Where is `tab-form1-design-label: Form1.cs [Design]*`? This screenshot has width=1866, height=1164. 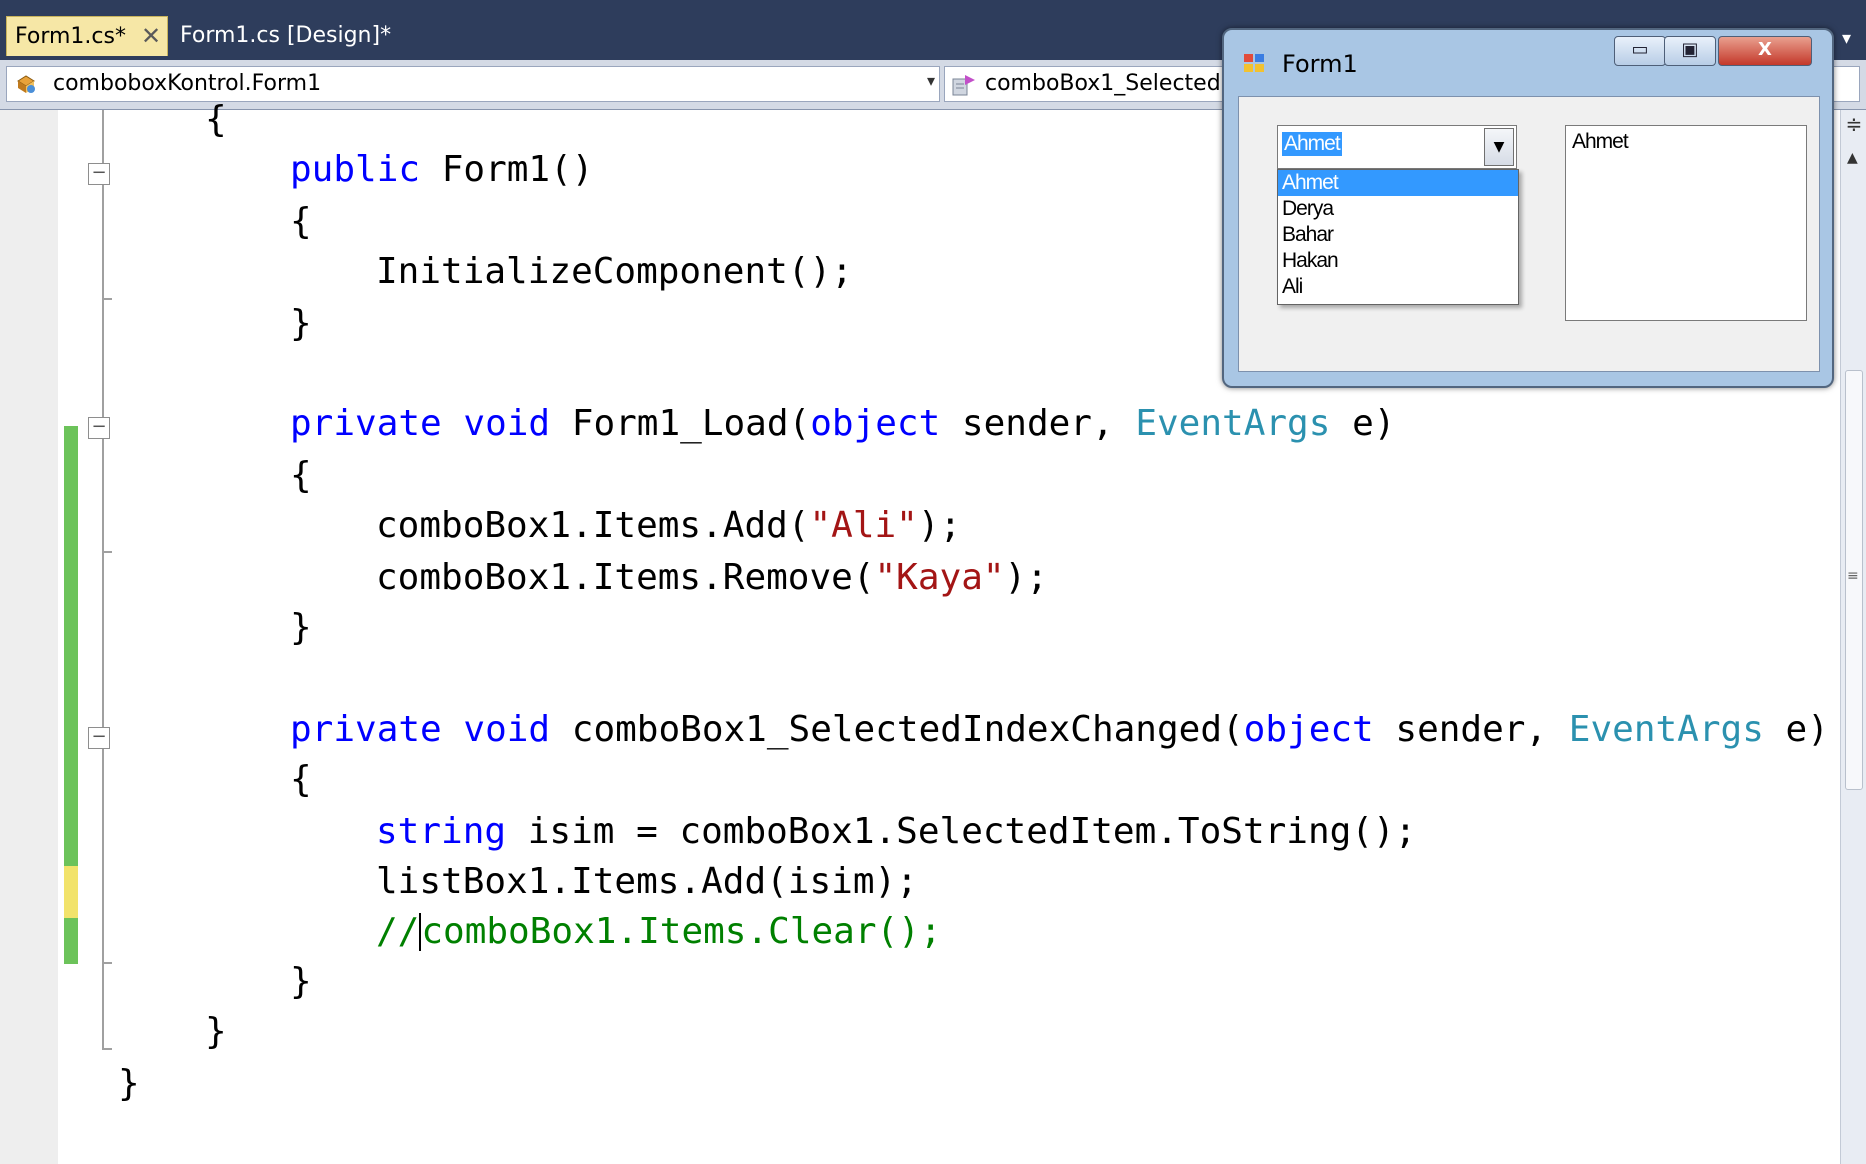
tab-form1-design-label: Form1.cs [Design]* is located at coordinates (286, 35).